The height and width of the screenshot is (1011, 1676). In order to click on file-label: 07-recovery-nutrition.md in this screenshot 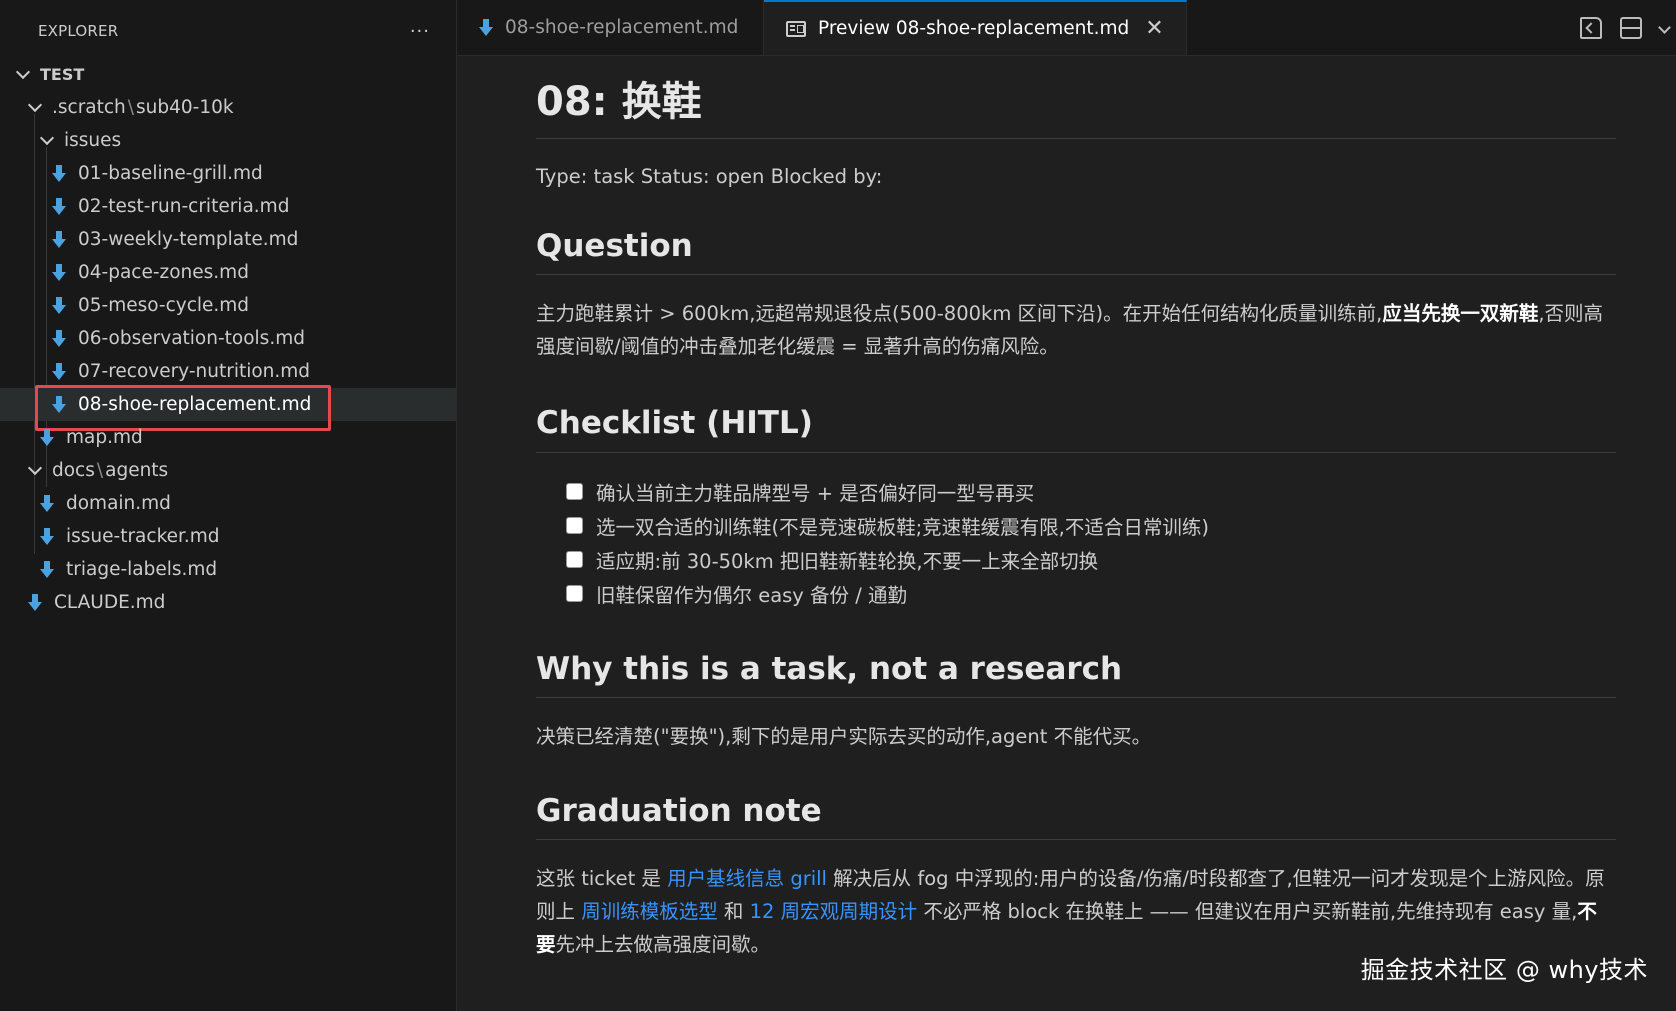, I will do `click(194, 371)`.